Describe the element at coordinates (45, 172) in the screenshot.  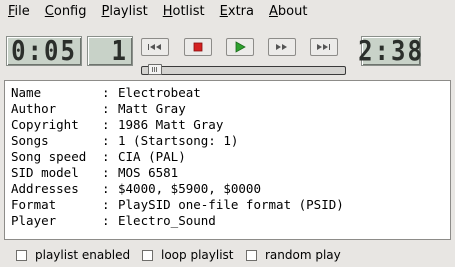
I see `info-label: SID model` at that location.